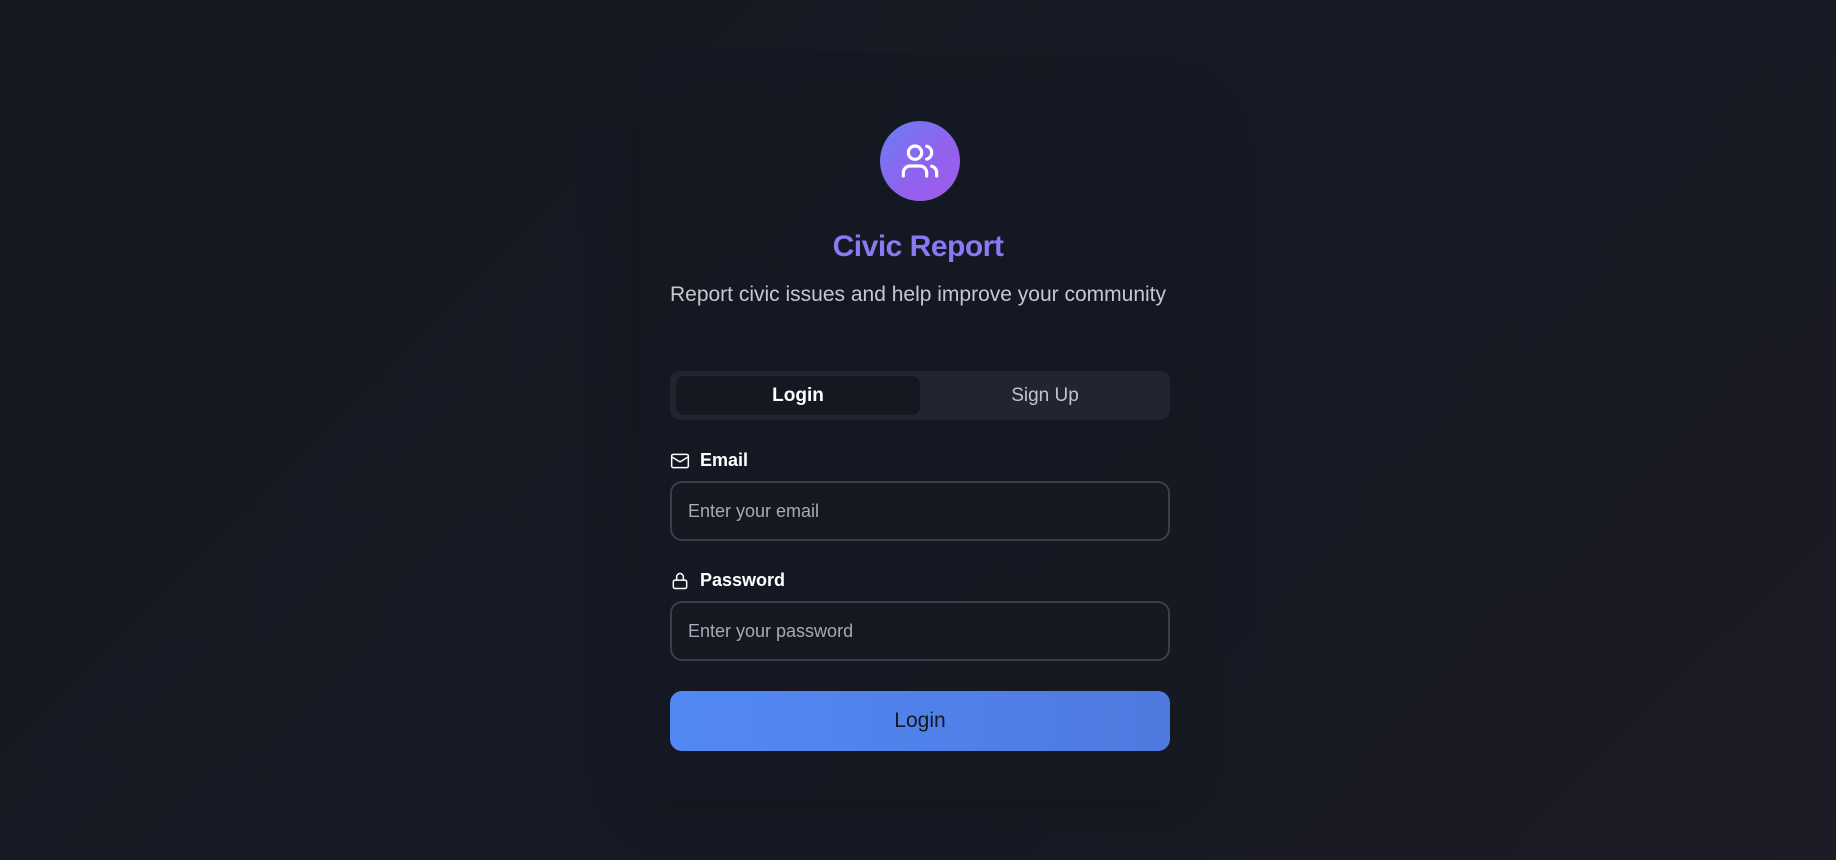 This screenshot has width=1836, height=860. What do you see at coordinates (743, 580) in the screenshot?
I see `password-label: Password` at bounding box center [743, 580].